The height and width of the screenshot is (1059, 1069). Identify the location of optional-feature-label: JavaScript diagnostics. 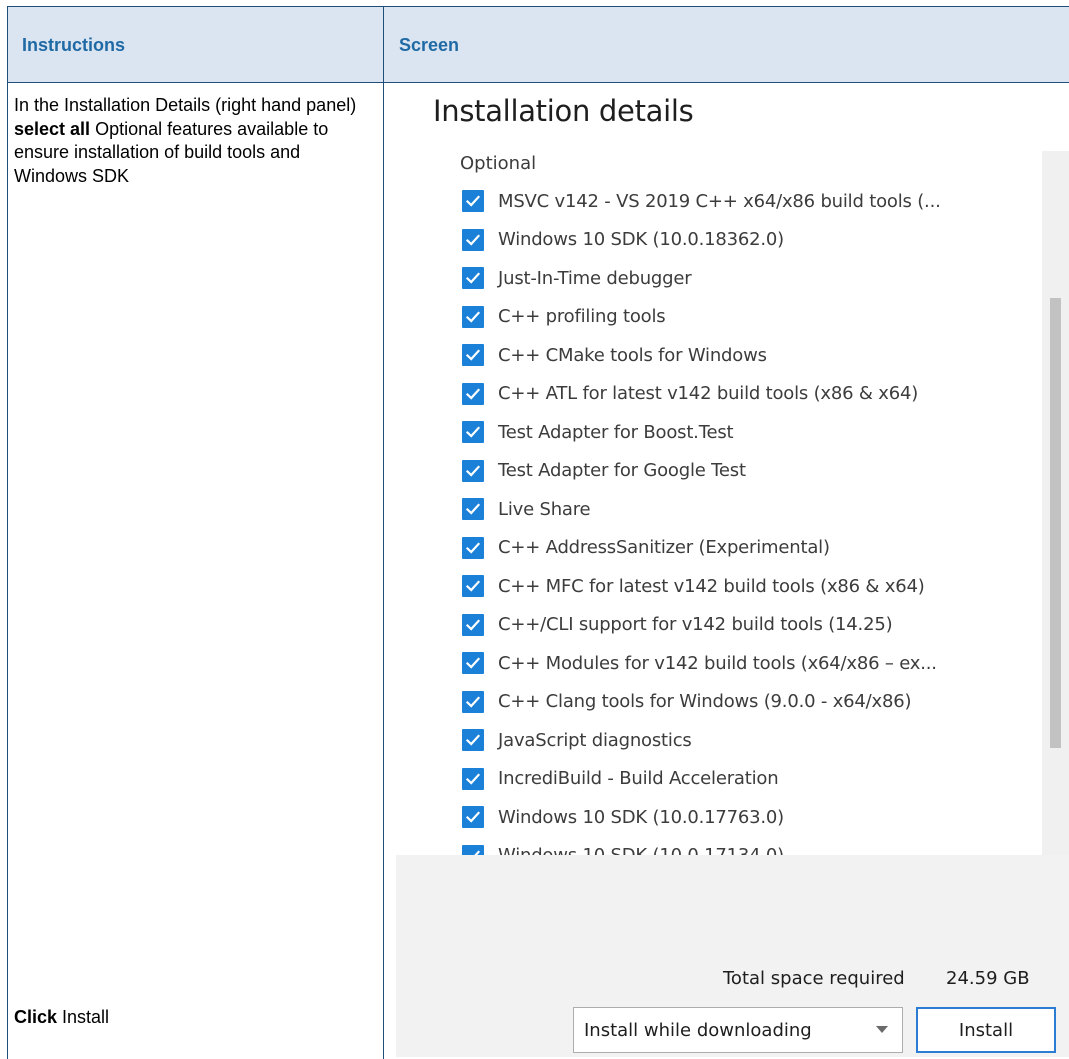
(595, 740).